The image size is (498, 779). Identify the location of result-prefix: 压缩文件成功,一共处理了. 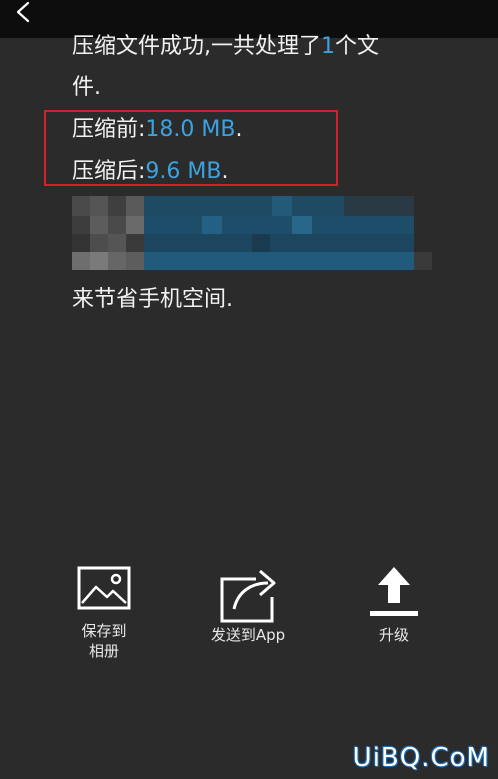
(196, 46).